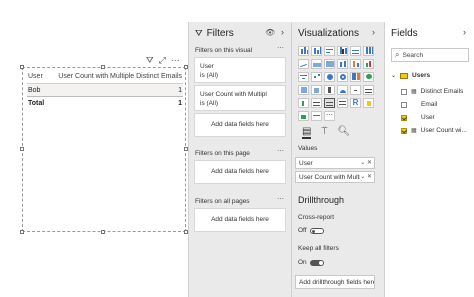  Describe the element at coordinates (329, 77) in the screenshot. I see `pie-chart-icon` at that location.